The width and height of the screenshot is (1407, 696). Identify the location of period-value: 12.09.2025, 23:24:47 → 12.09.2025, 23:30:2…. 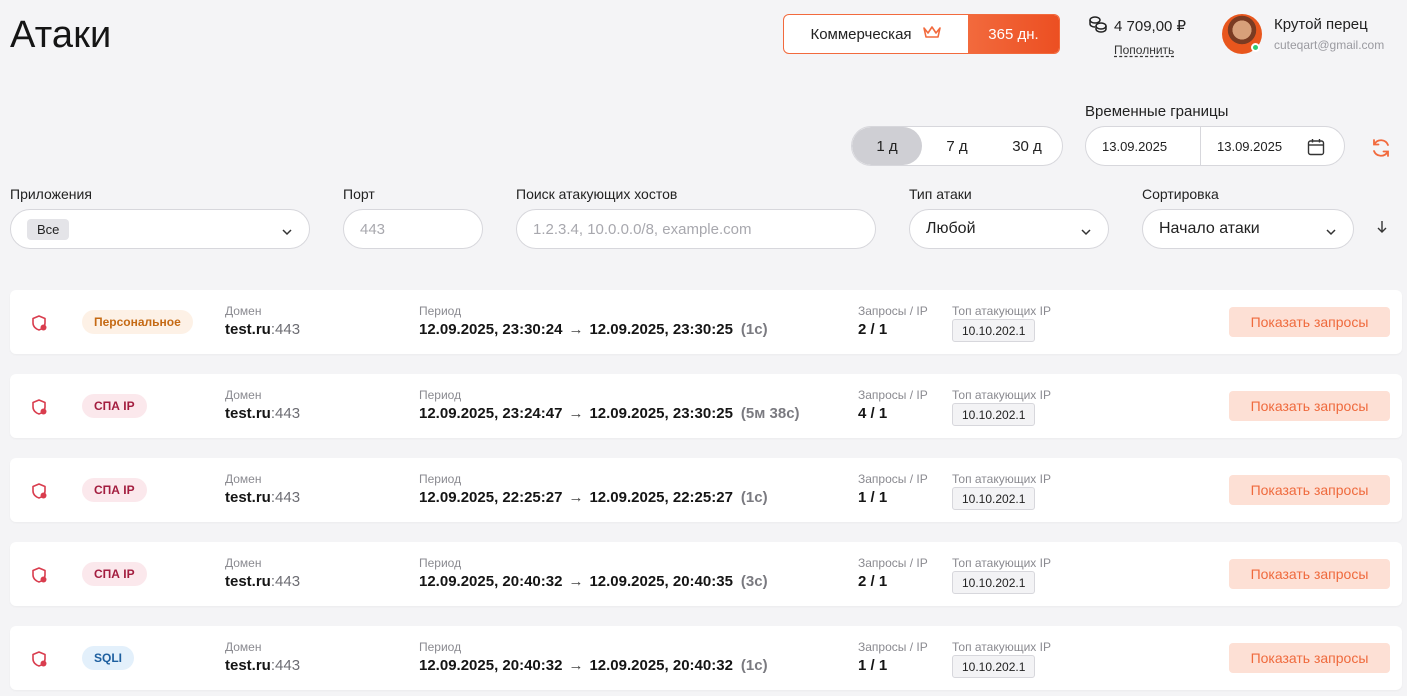
(609, 413).